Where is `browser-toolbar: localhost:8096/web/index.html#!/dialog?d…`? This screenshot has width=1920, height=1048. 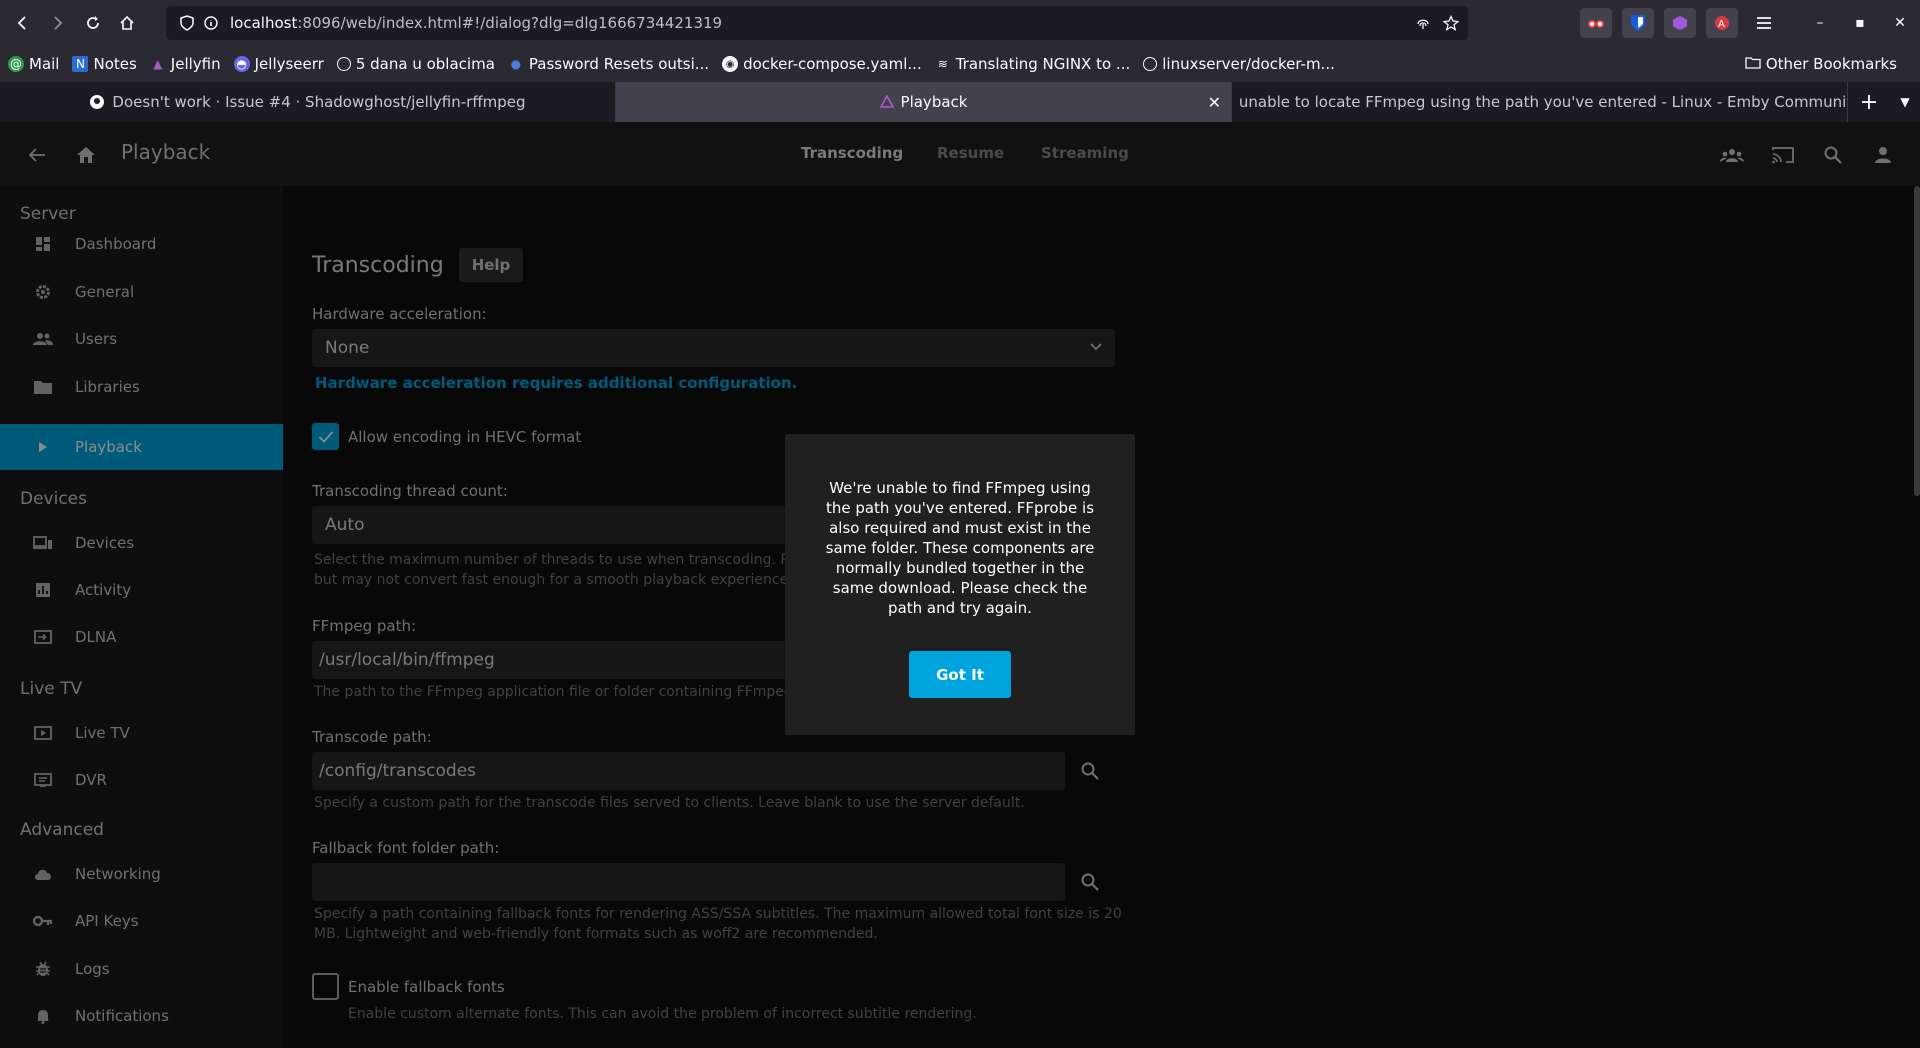 browser-toolbar: localhost:8096/web/index.html#!/dialog?d… is located at coordinates (960, 23).